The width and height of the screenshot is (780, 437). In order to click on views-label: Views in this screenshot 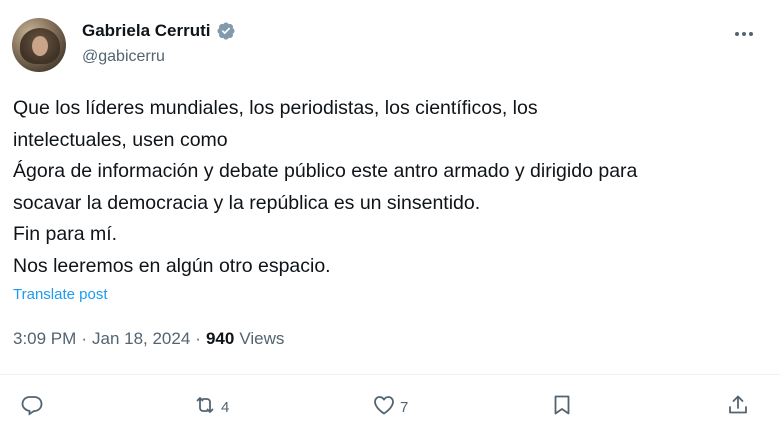, I will do `click(262, 338)`.